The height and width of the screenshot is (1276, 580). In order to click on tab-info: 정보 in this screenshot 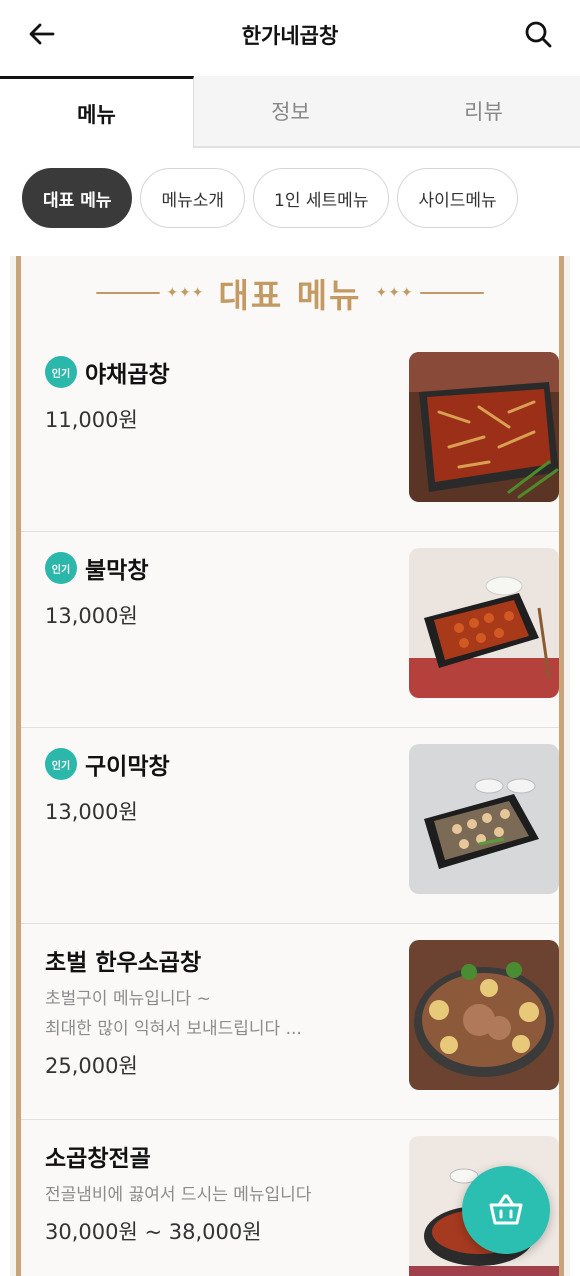, I will do `click(290, 111)`.